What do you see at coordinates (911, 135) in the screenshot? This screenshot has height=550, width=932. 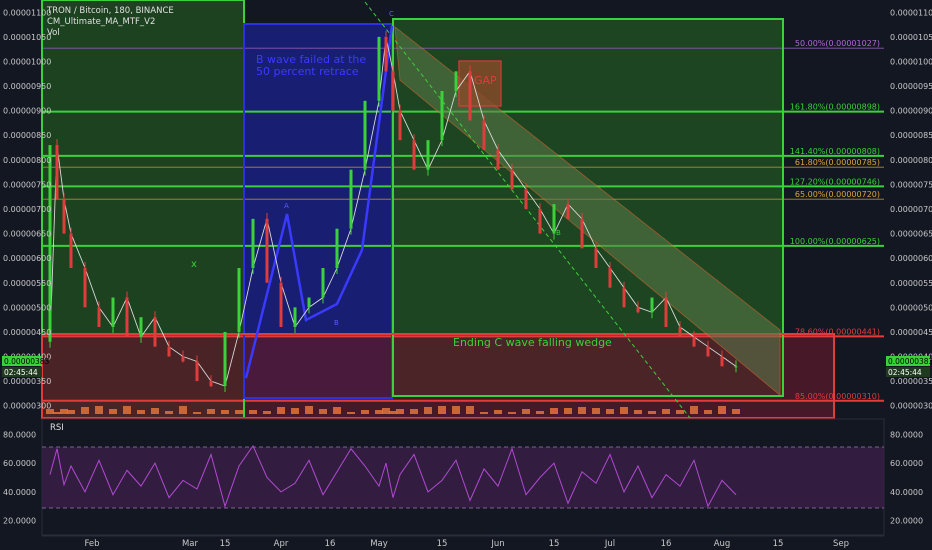 I see `y-tick-right: 0.00000850` at bounding box center [911, 135].